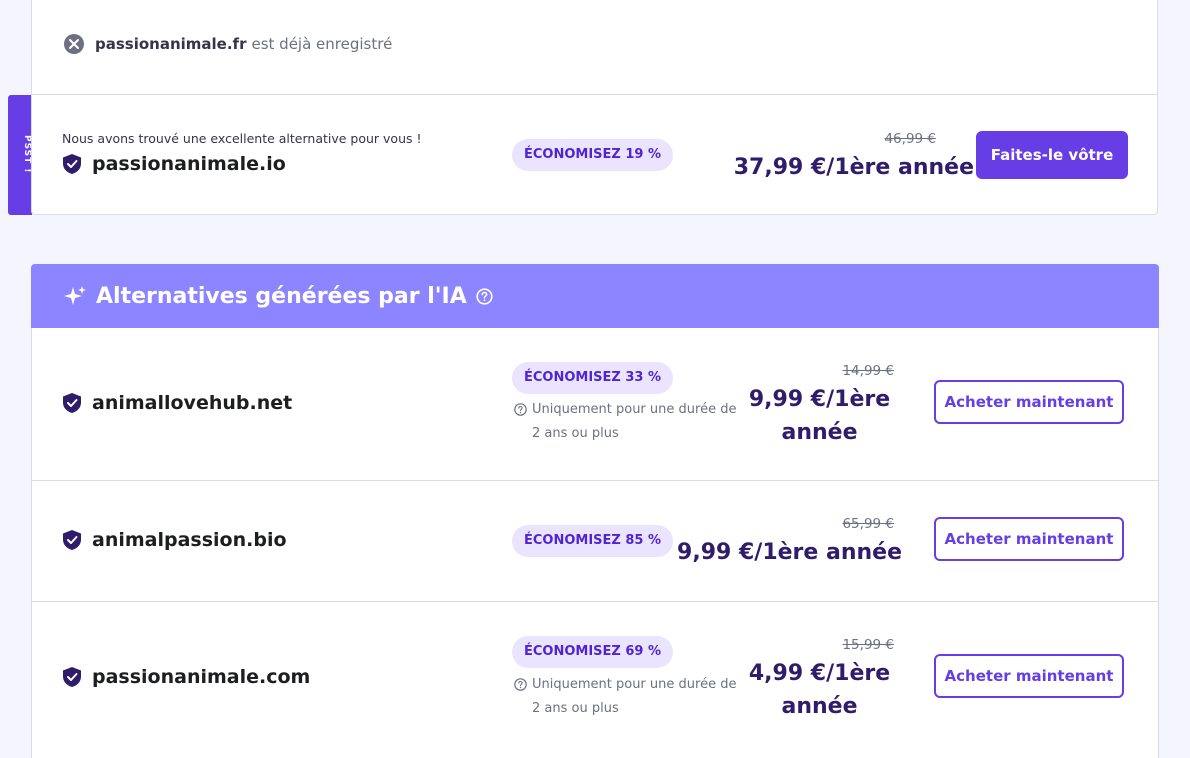  Describe the element at coordinates (171, 44) in the screenshot. I see `taken-domain: passionanimale.fr` at that location.